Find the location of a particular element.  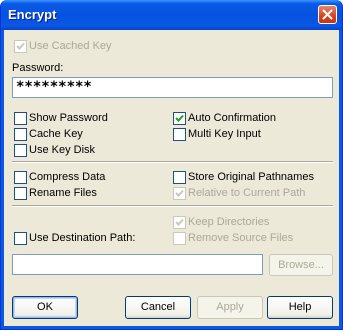

show-password-checkbox is located at coordinates (20, 118).